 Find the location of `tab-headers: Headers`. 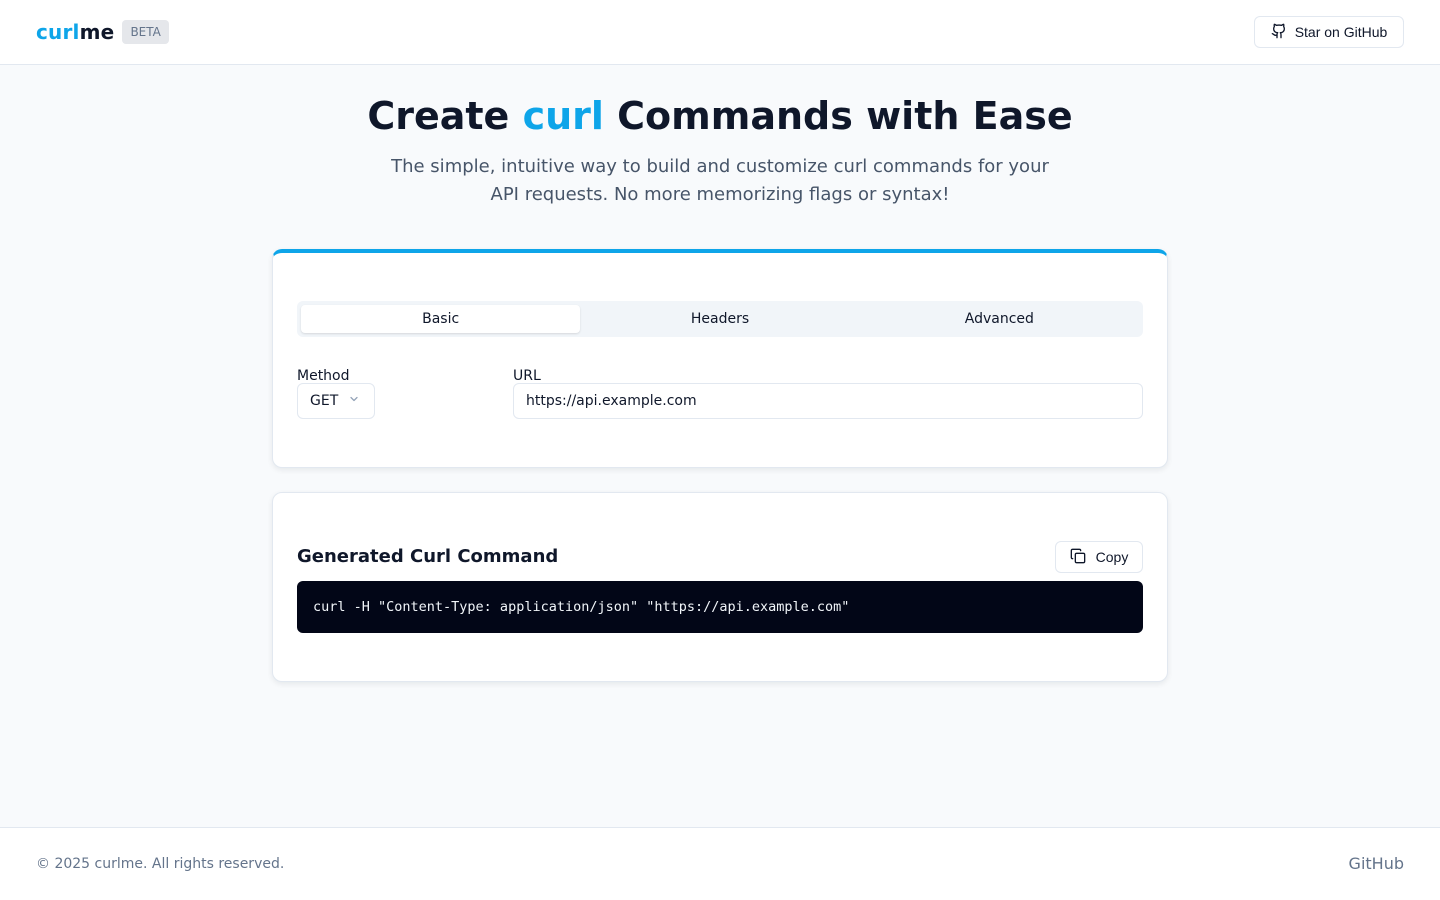

tab-headers: Headers is located at coordinates (719, 319).